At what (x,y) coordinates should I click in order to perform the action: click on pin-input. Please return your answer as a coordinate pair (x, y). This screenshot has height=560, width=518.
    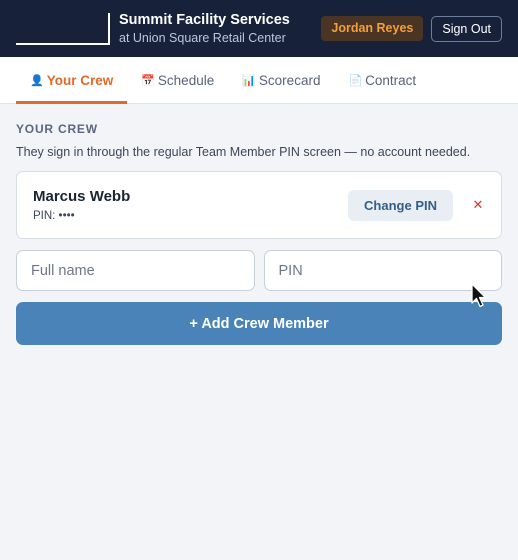
    Looking at the image, I should click on (382, 270).